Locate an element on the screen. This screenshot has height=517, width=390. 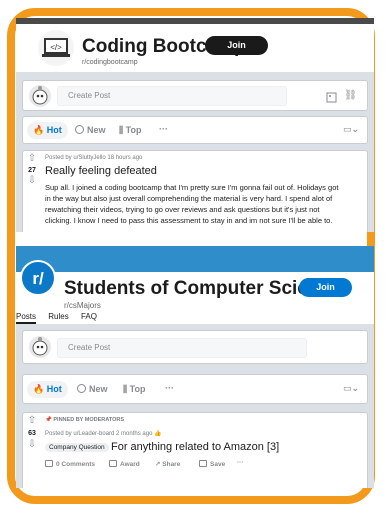
tab-rules: Rules is located at coordinates (58, 316).